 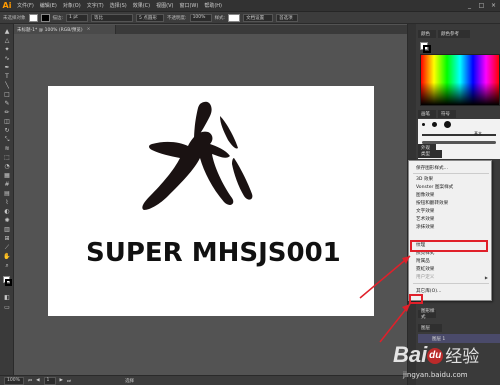 What do you see at coordinates (258, 17) in the screenshot?
I see `document-setup-button: 文档设置` at bounding box center [258, 17].